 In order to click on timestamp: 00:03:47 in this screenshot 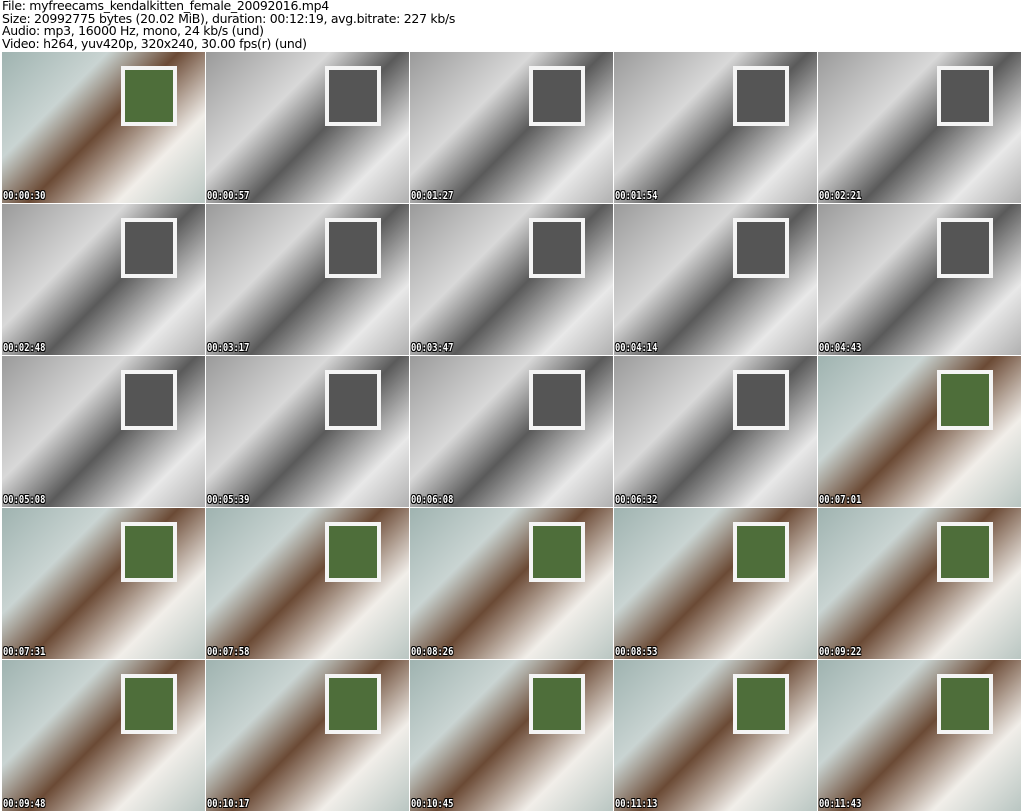, I will do `click(432, 347)`.